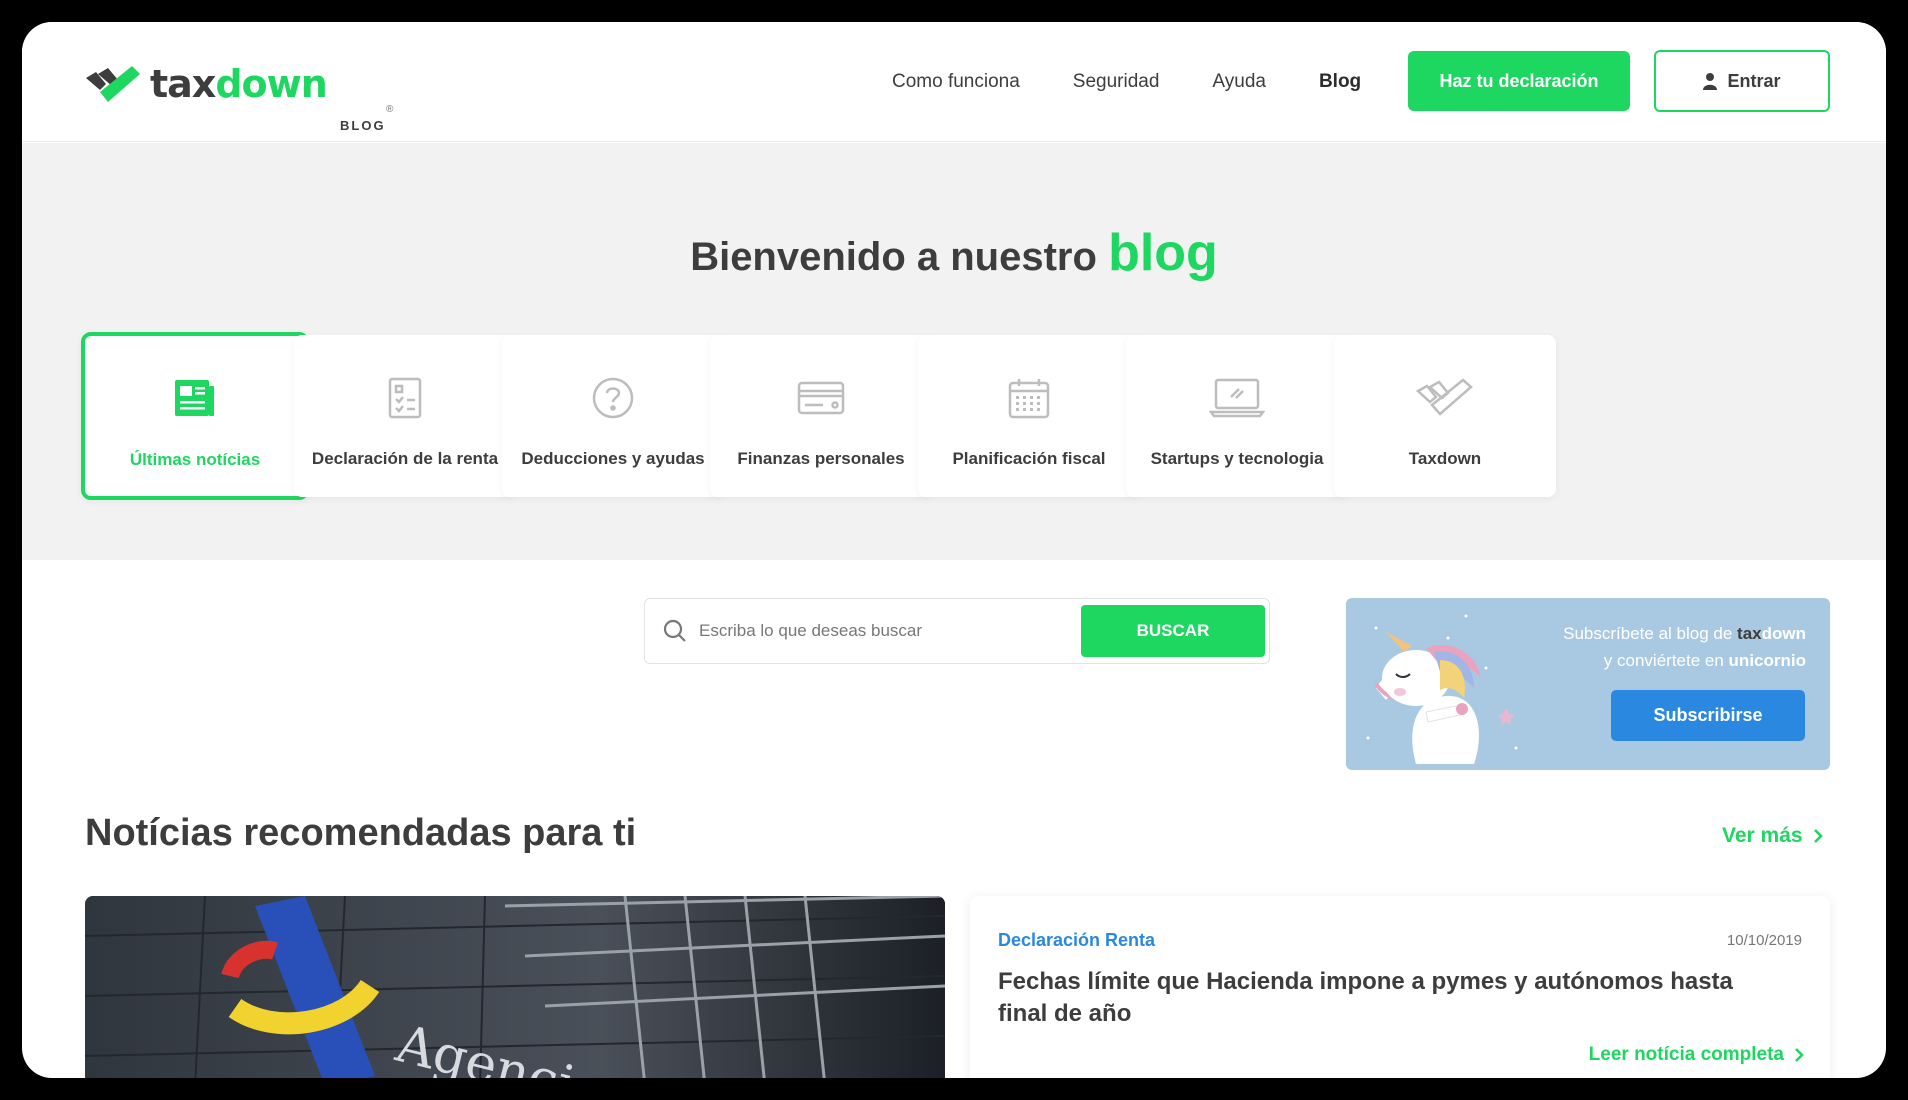 The image size is (1908, 1100). I want to click on category-card-declaracion-renta: Declaración de la renta, so click(405, 416).